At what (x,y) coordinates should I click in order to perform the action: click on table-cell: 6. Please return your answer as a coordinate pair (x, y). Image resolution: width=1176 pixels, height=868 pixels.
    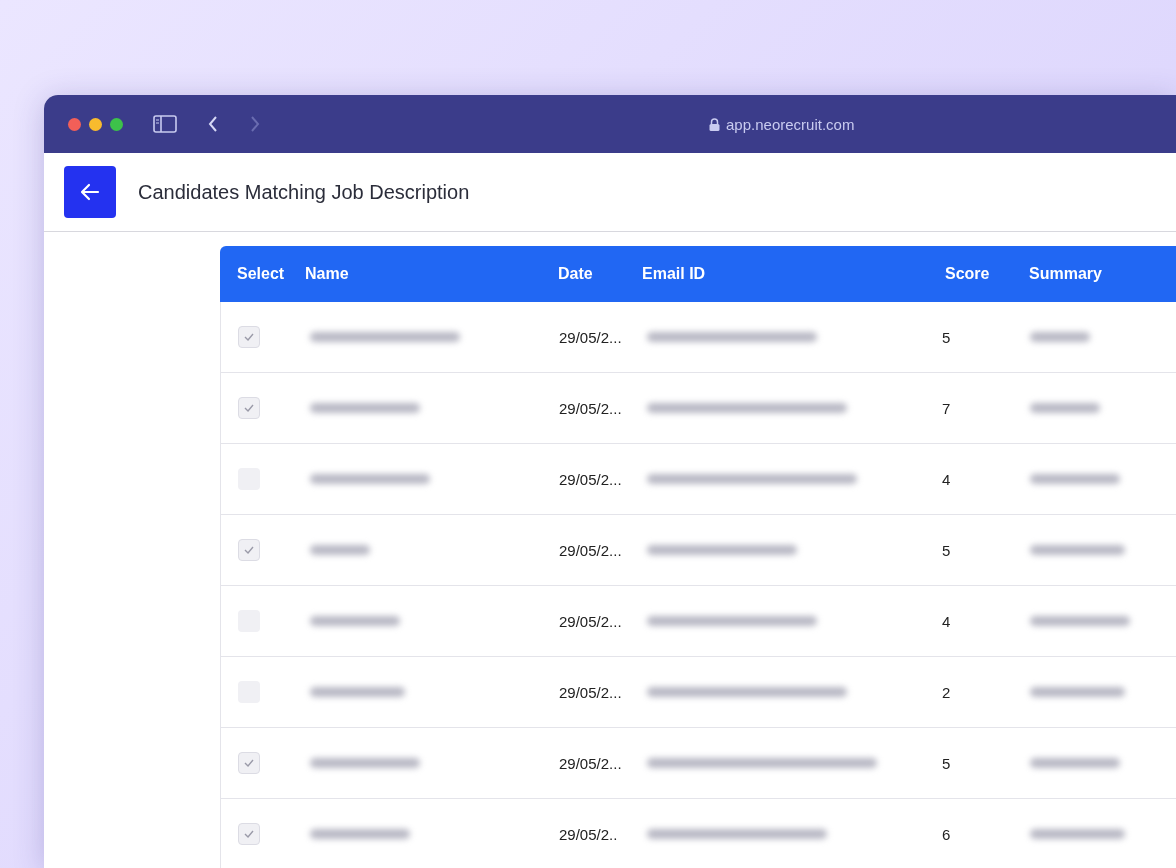
    Looking at the image, I should click on (946, 834).